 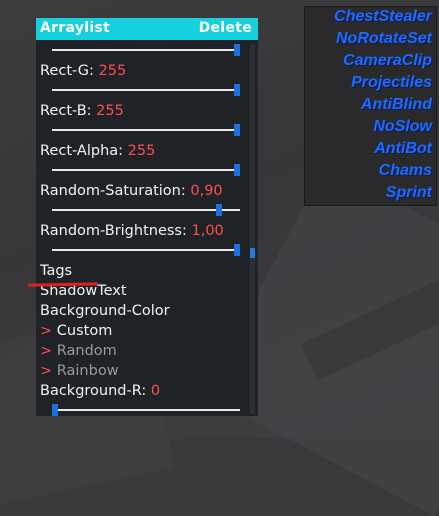 I want to click on module-item: NoRotateSet, so click(x=383, y=38).